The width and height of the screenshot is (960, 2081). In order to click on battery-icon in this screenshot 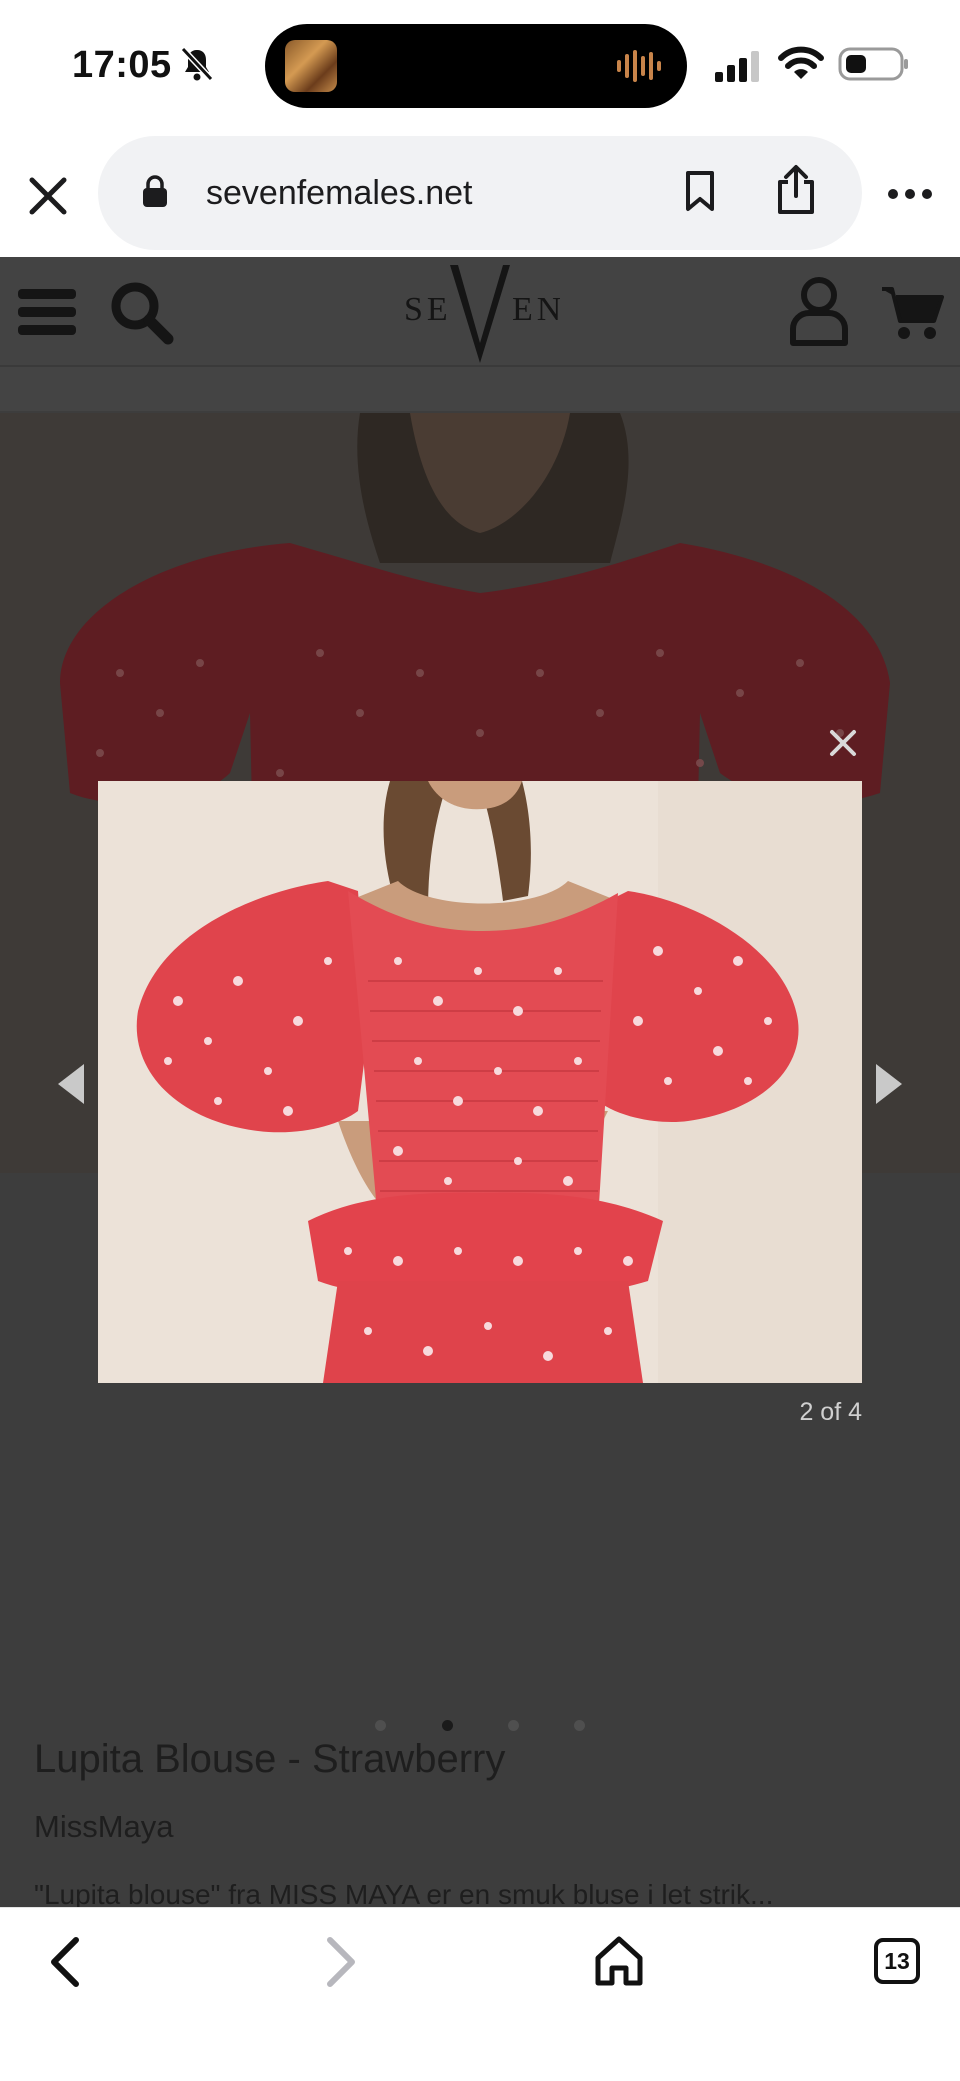, I will do `click(873, 64)`.